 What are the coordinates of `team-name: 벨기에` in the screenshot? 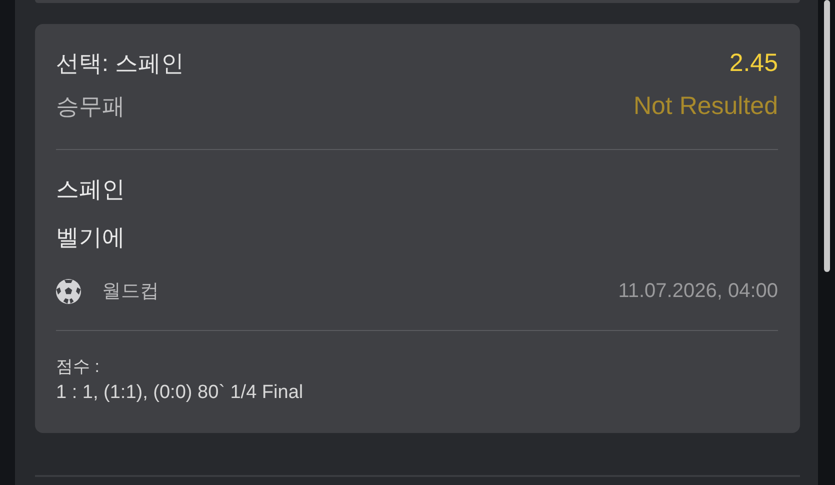 It's located at (91, 237).